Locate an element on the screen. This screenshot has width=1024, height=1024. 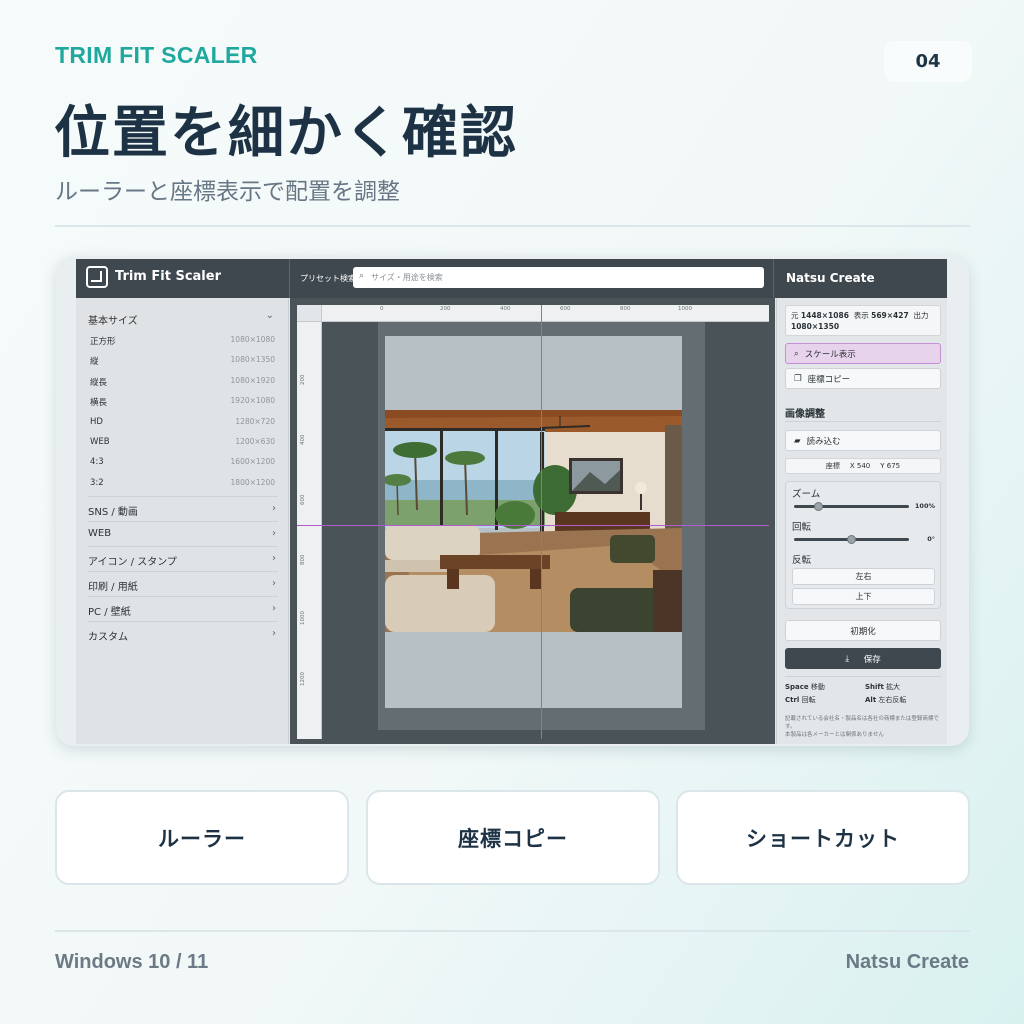
size-name: 縦長 is located at coordinates (99, 383).